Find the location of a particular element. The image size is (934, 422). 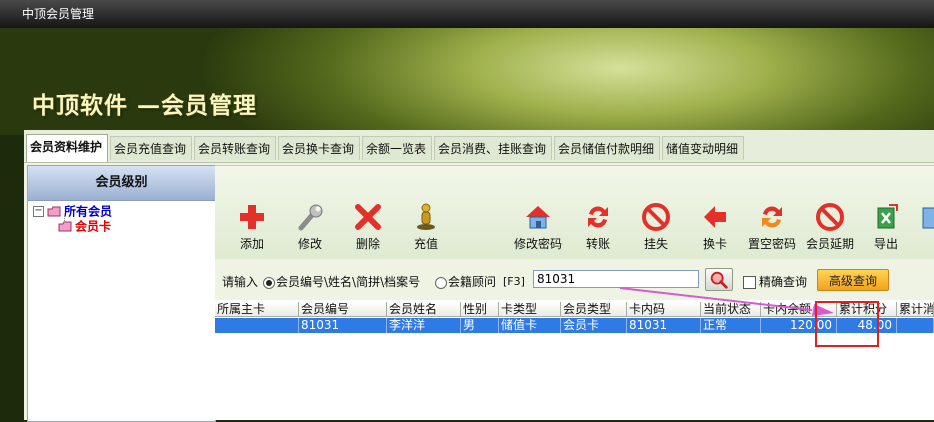

change-password-button: 修改密码 is located at coordinates (538, 227).